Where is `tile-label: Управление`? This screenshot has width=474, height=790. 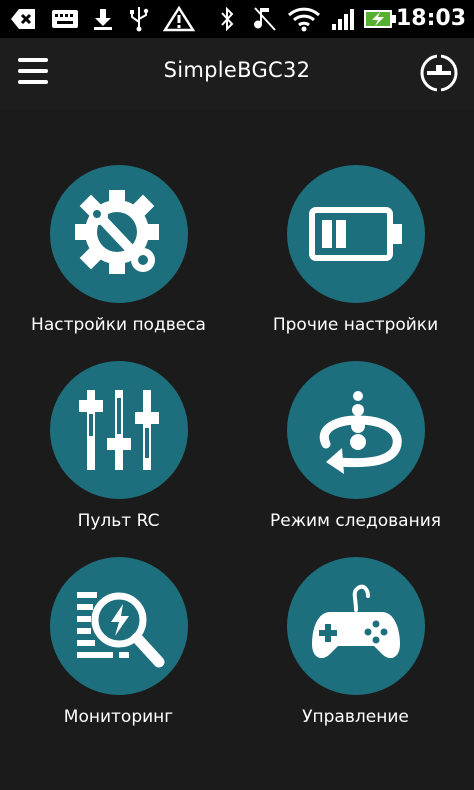 tile-label: Управление is located at coordinates (355, 717).